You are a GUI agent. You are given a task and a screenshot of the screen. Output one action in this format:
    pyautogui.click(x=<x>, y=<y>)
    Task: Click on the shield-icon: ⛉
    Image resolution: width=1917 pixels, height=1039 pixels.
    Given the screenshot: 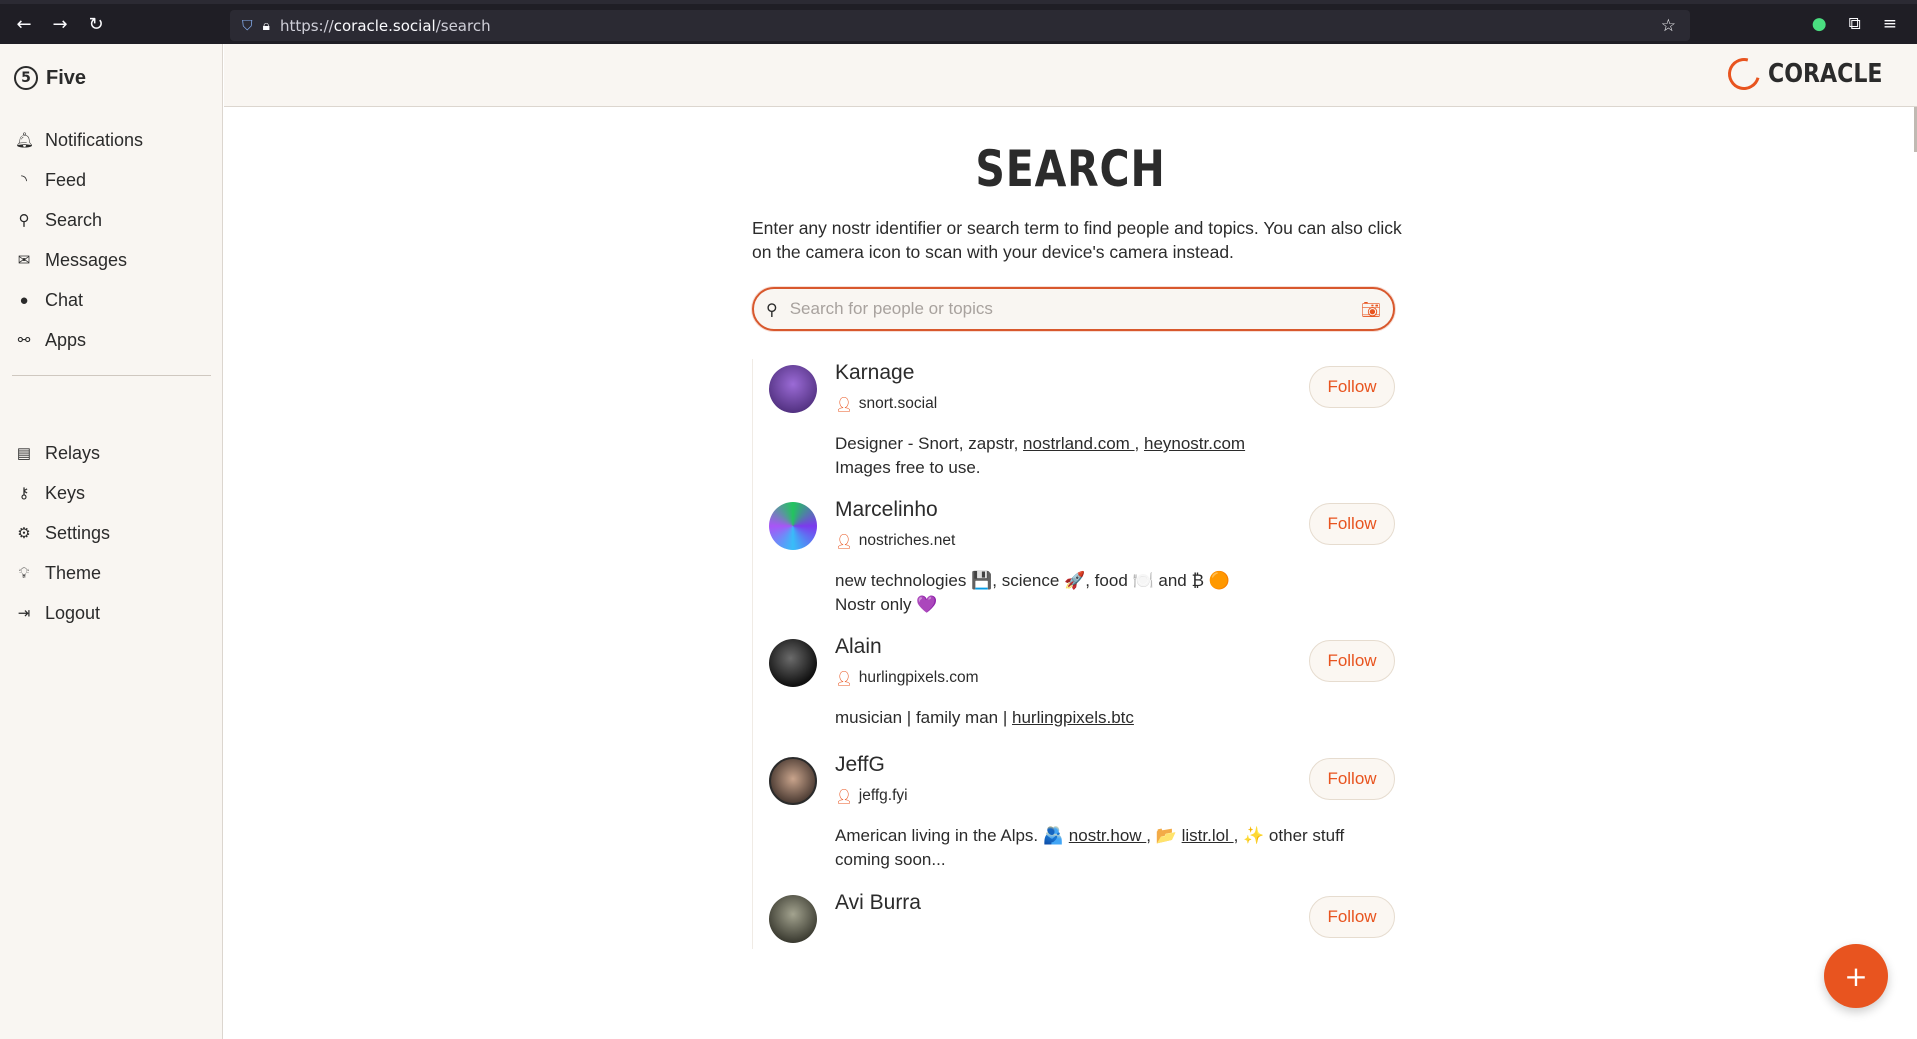 What is the action you would take?
    pyautogui.click(x=247, y=25)
    